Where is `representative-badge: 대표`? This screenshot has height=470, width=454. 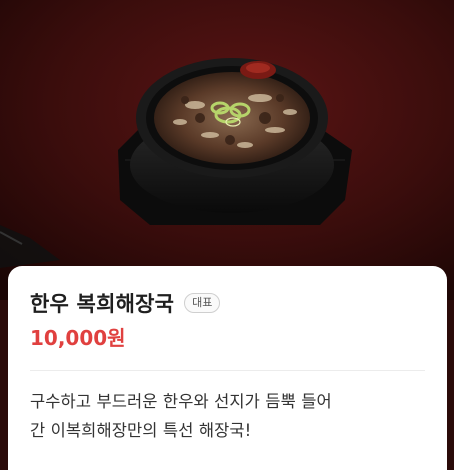
representative-badge: 대표 is located at coordinates (202, 303).